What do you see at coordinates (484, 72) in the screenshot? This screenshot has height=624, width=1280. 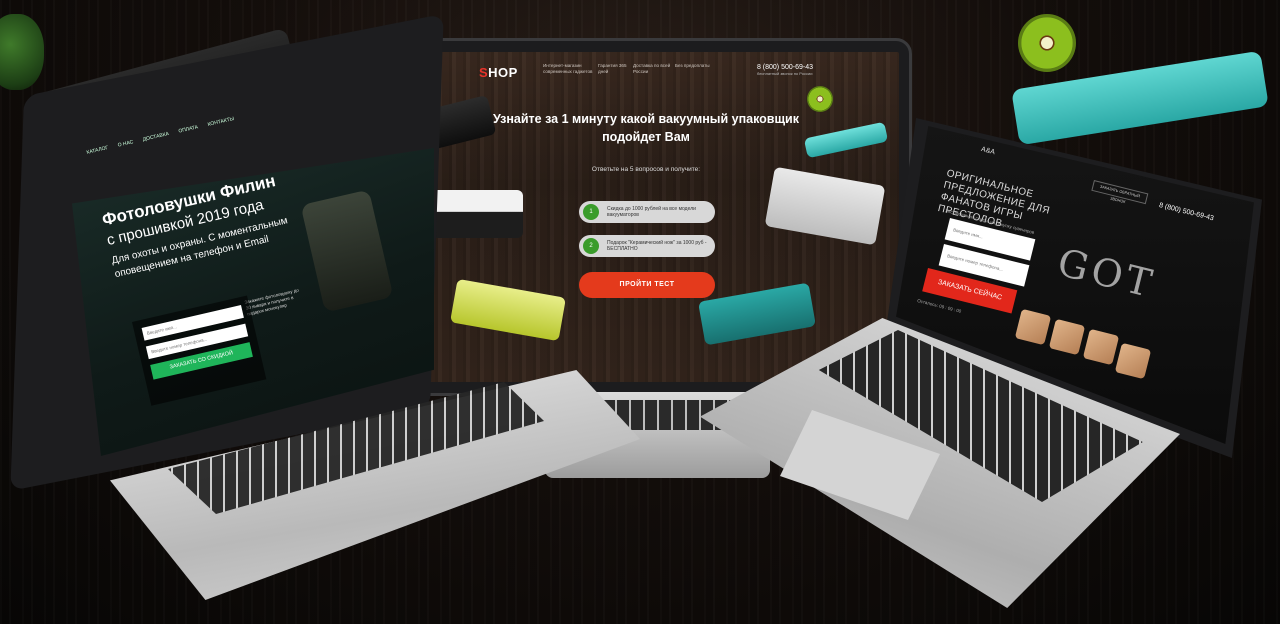 I see `logo-accent-letter: S` at bounding box center [484, 72].